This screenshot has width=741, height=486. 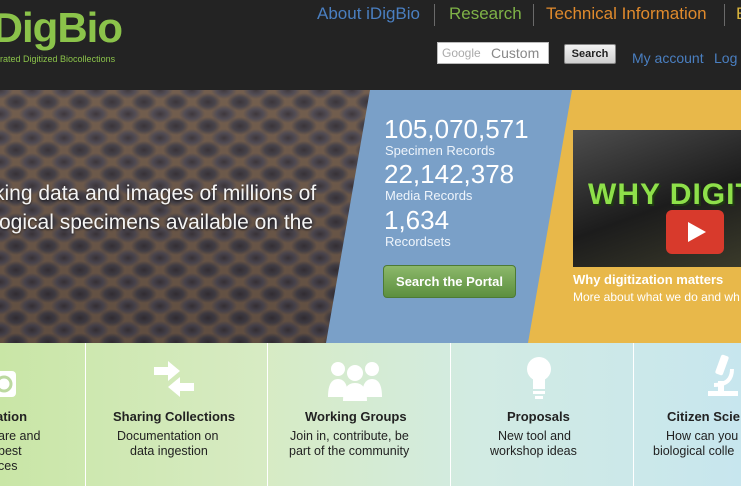 I want to click on feature-proposals: Proposals New tool and workshop ideas, so click(x=542, y=414).